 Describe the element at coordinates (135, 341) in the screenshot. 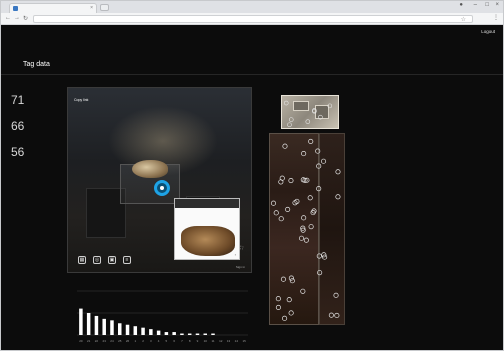

I see `chart-tick-label: 1` at that location.